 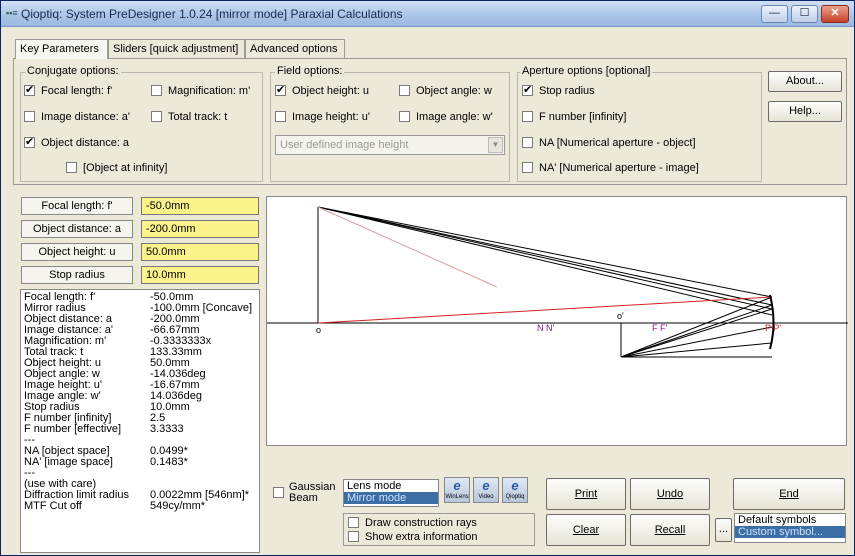 What do you see at coordinates (125, 168) in the screenshot?
I see `checkbox-label: [Object at infinity]` at bounding box center [125, 168].